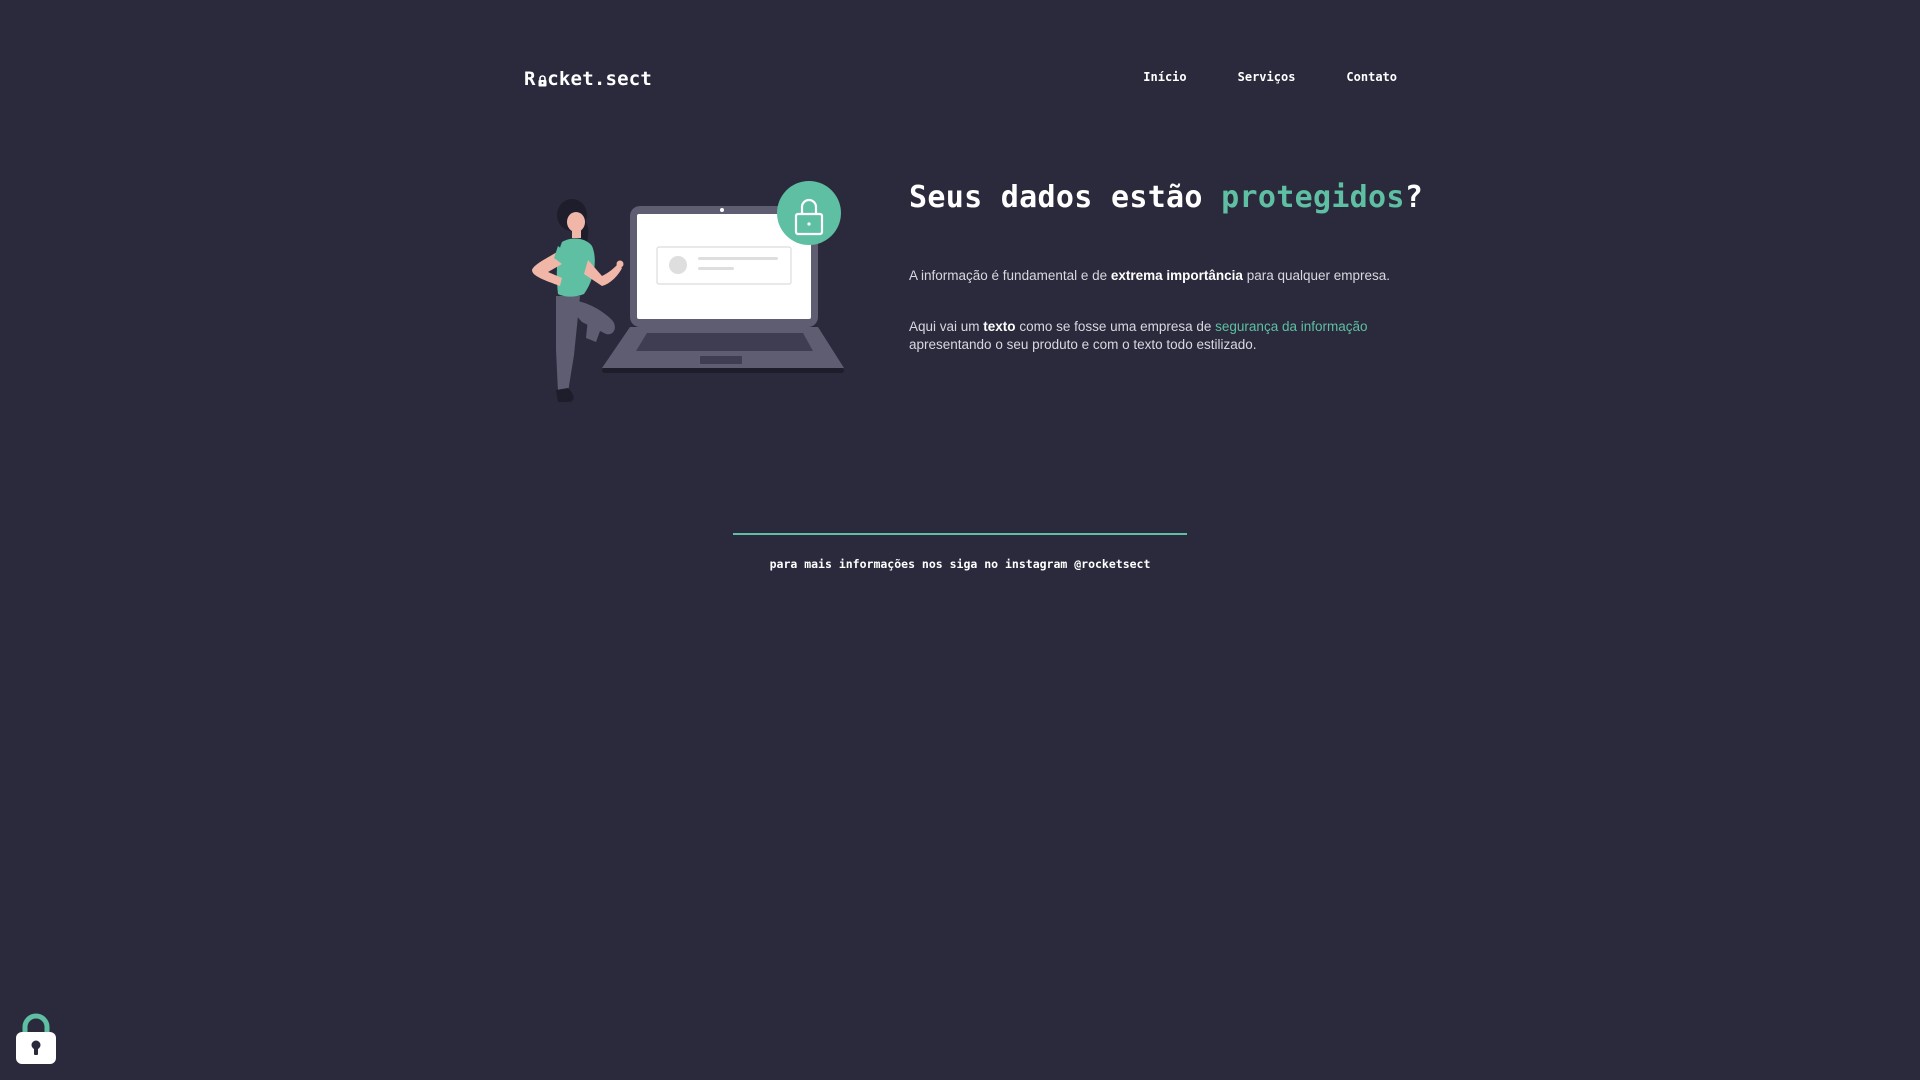 The width and height of the screenshot is (1920, 1080). I want to click on header: R o cket.sect Início Serviços Contato, so click(960, 82).